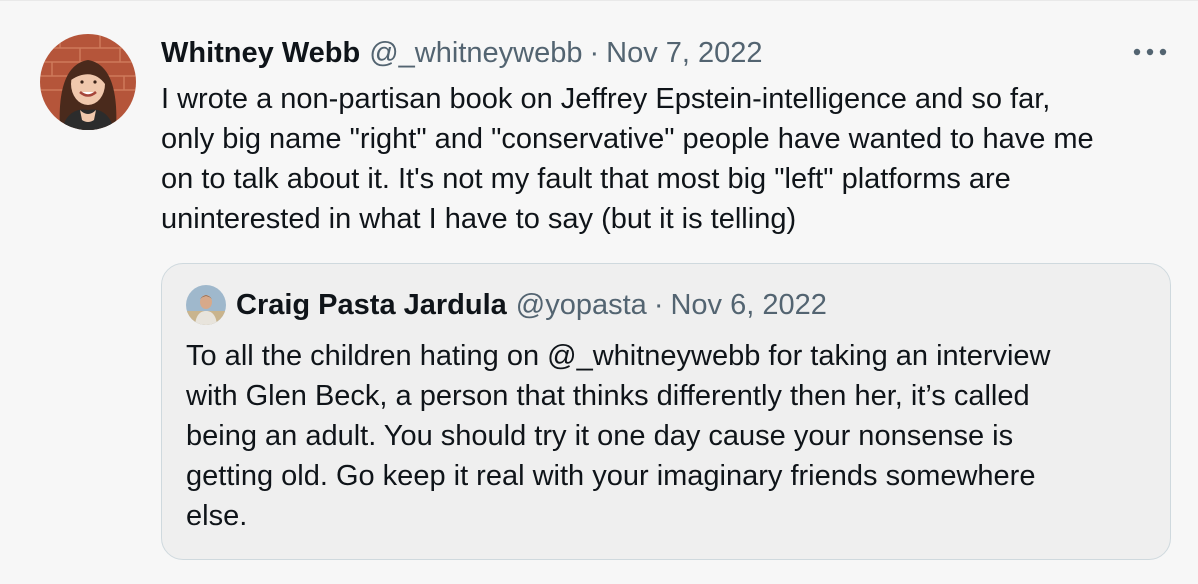 This screenshot has height=584, width=1198. I want to click on author-avatar, so click(88, 82).